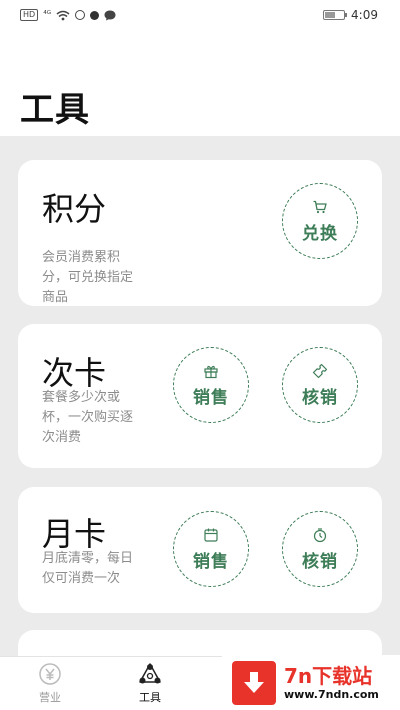 The image size is (400, 710). I want to click on watermark-text: 7n下载站 www.7ndn.com, so click(331, 682).